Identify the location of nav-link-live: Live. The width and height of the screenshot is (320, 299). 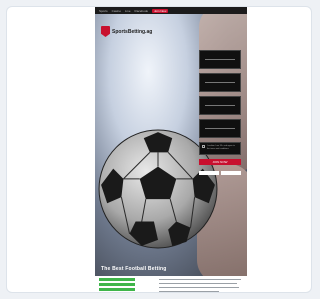
(128, 11).